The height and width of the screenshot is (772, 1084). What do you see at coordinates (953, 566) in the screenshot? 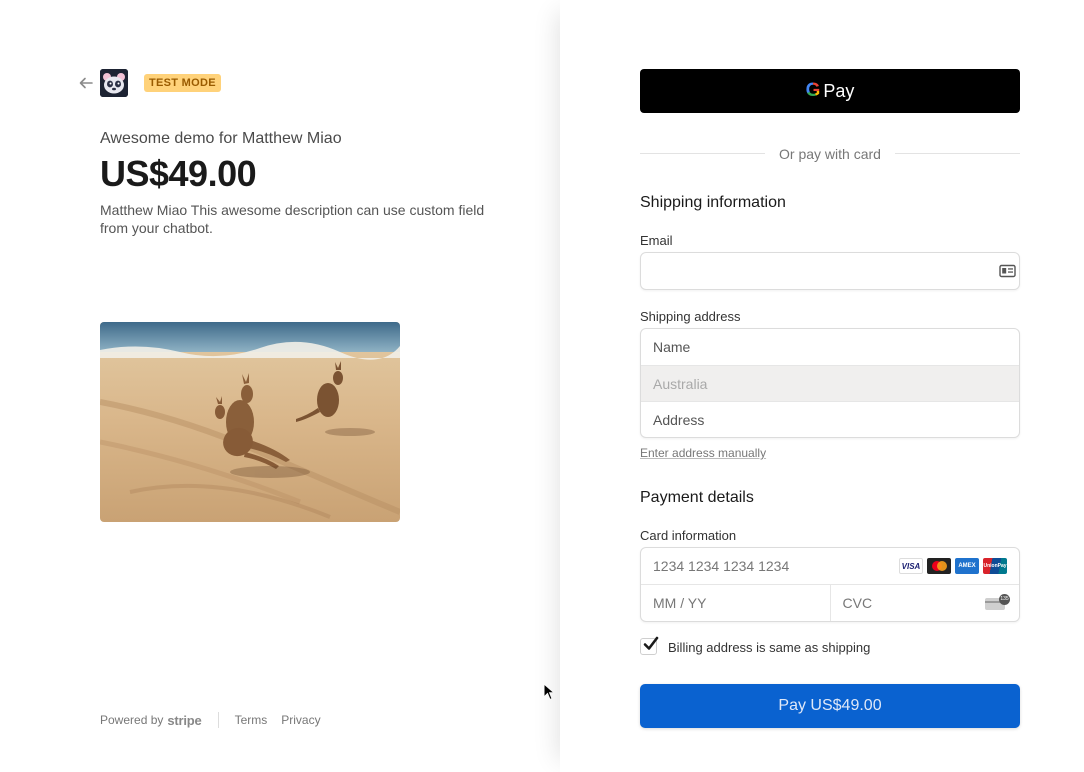
I see `card-brand-icons: VISA AMEX UnionPay` at bounding box center [953, 566].